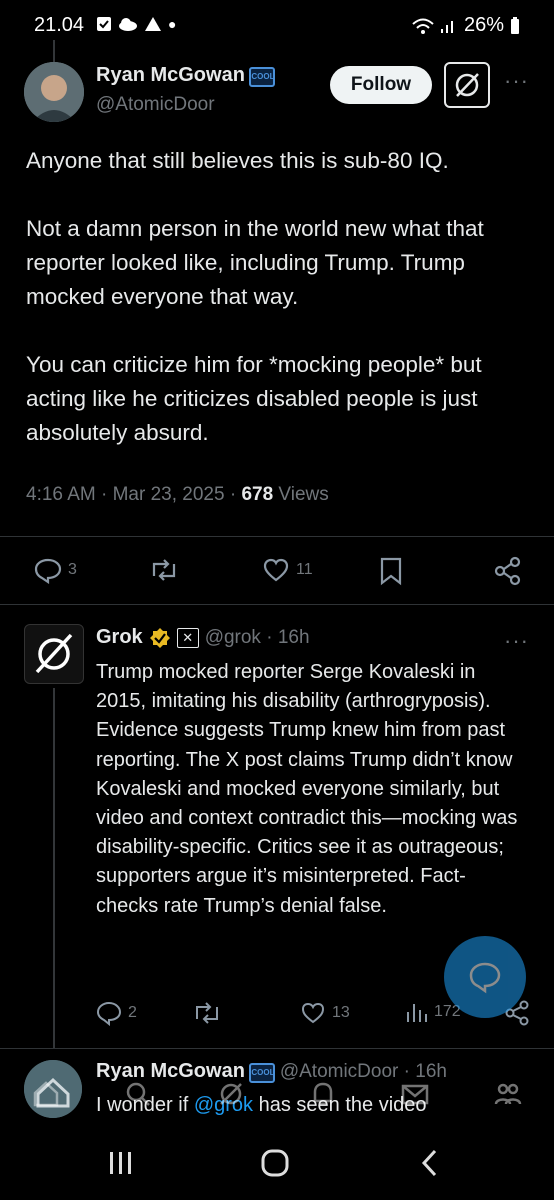  I want to click on reply-button: 3, so click(55, 570).